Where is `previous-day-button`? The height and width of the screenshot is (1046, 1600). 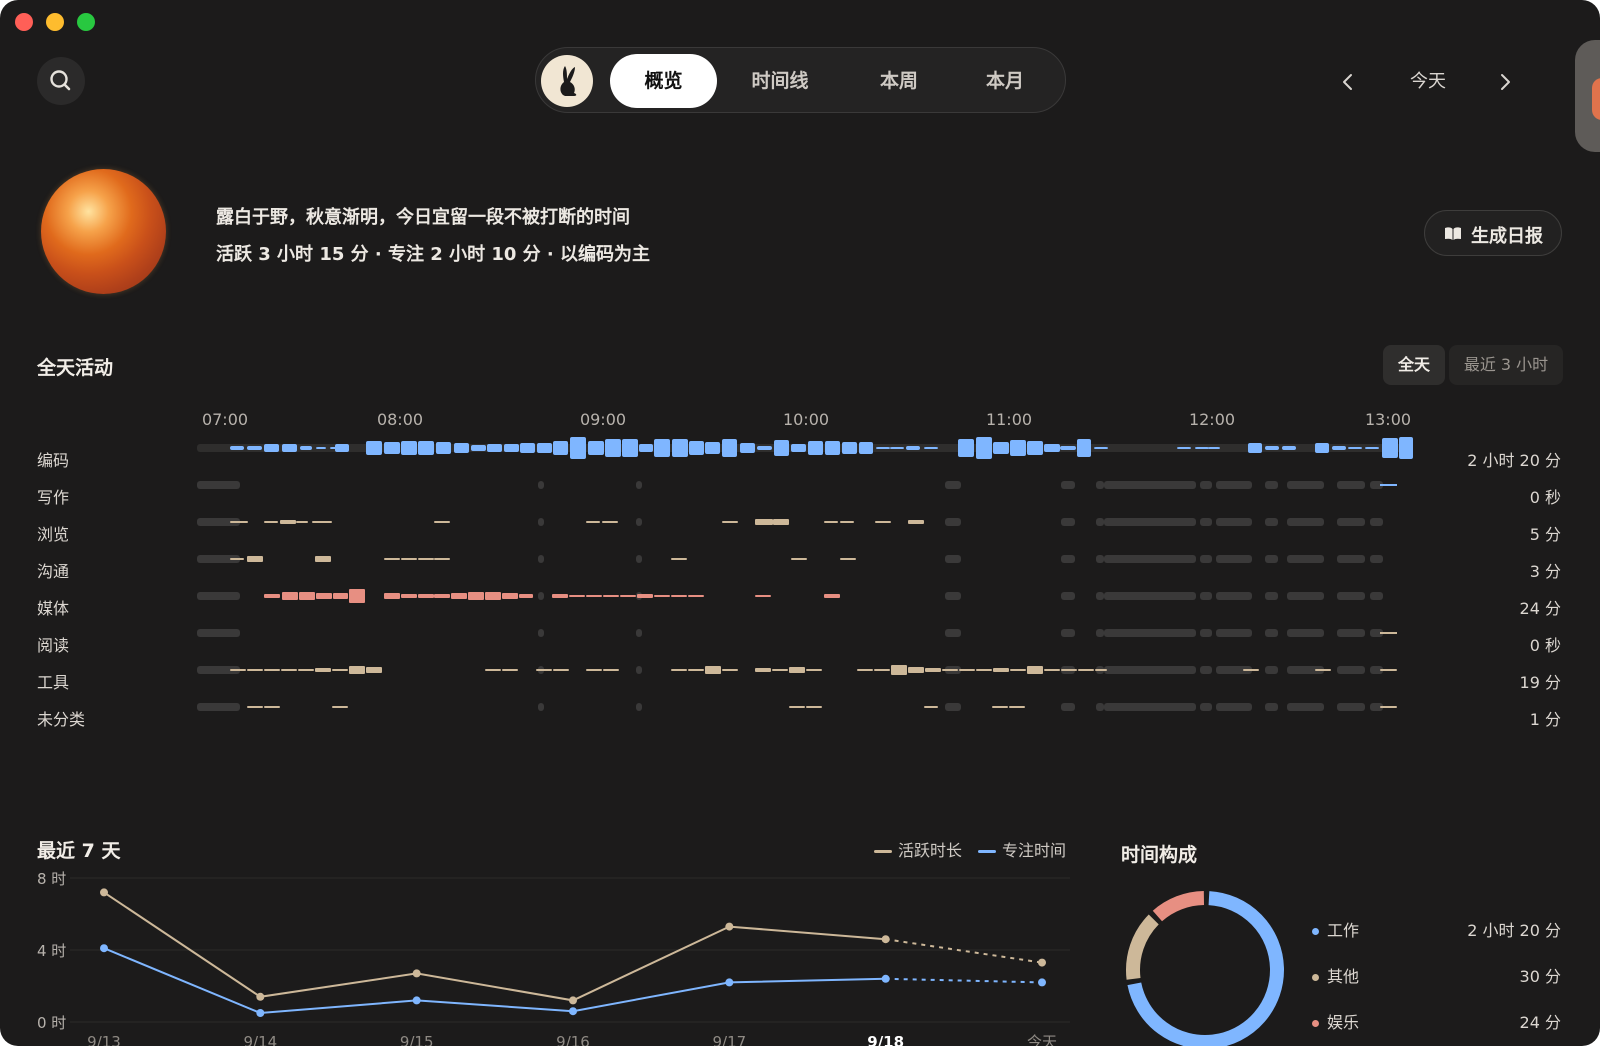 previous-day-button is located at coordinates (1348, 82).